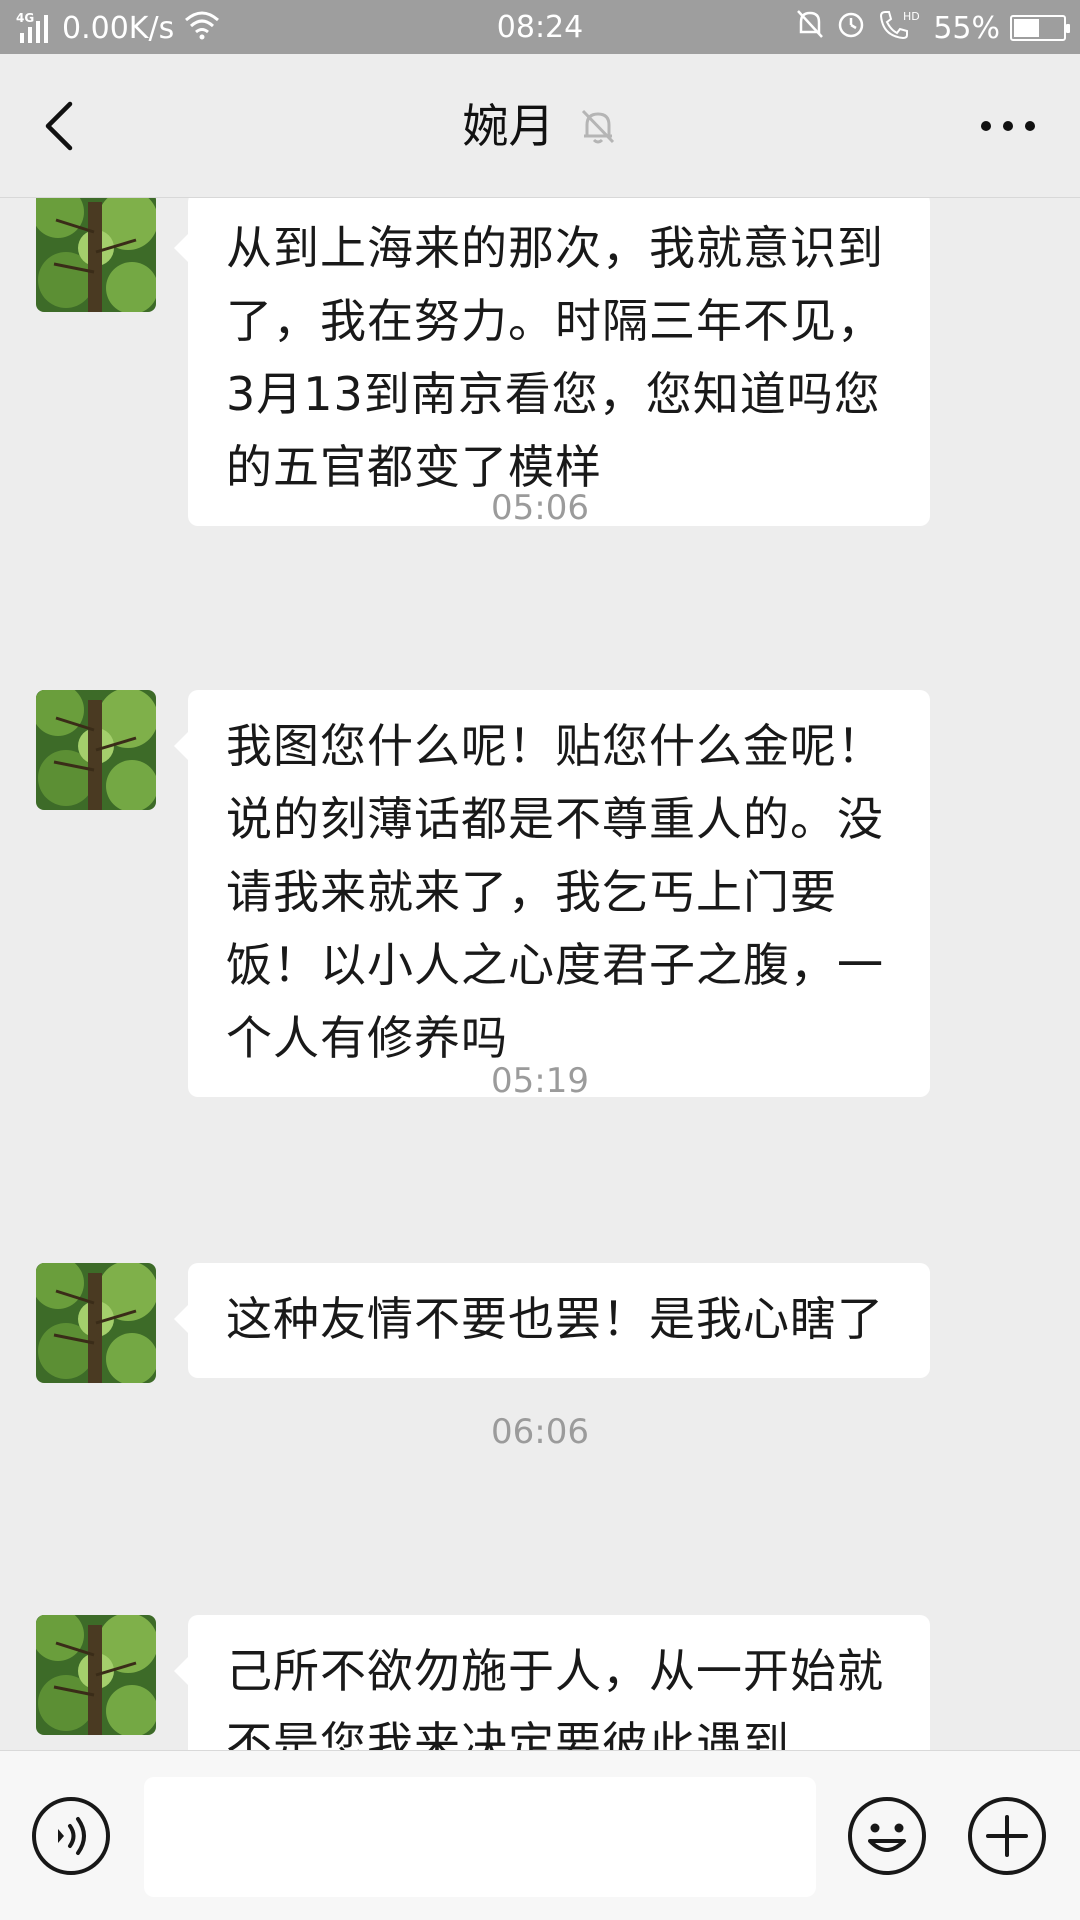  What do you see at coordinates (911, 16) in the screenshot?
I see `svg-text: HD` at bounding box center [911, 16].